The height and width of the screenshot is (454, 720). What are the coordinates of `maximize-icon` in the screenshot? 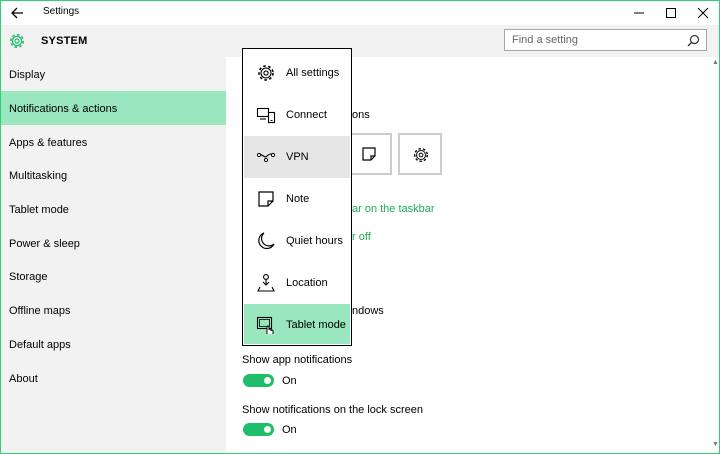 It's located at (671, 13).